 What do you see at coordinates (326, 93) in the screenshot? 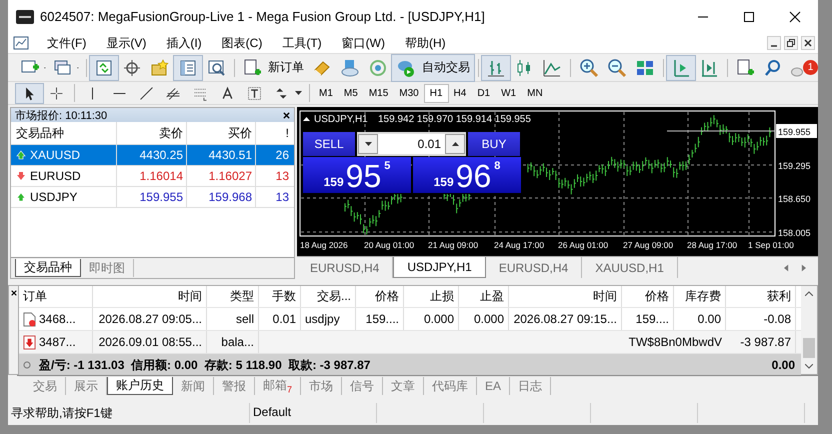
I see `timeframe-button: M1` at bounding box center [326, 93].